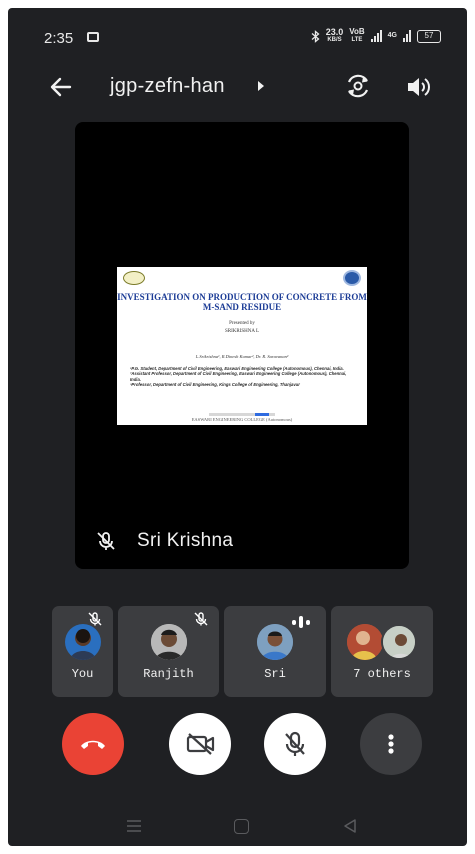 The image size is (475, 854). What do you see at coordinates (334, 40) in the screenshot?
I see `net-speed-unit: KB/S` at bounding box center [334, 40].